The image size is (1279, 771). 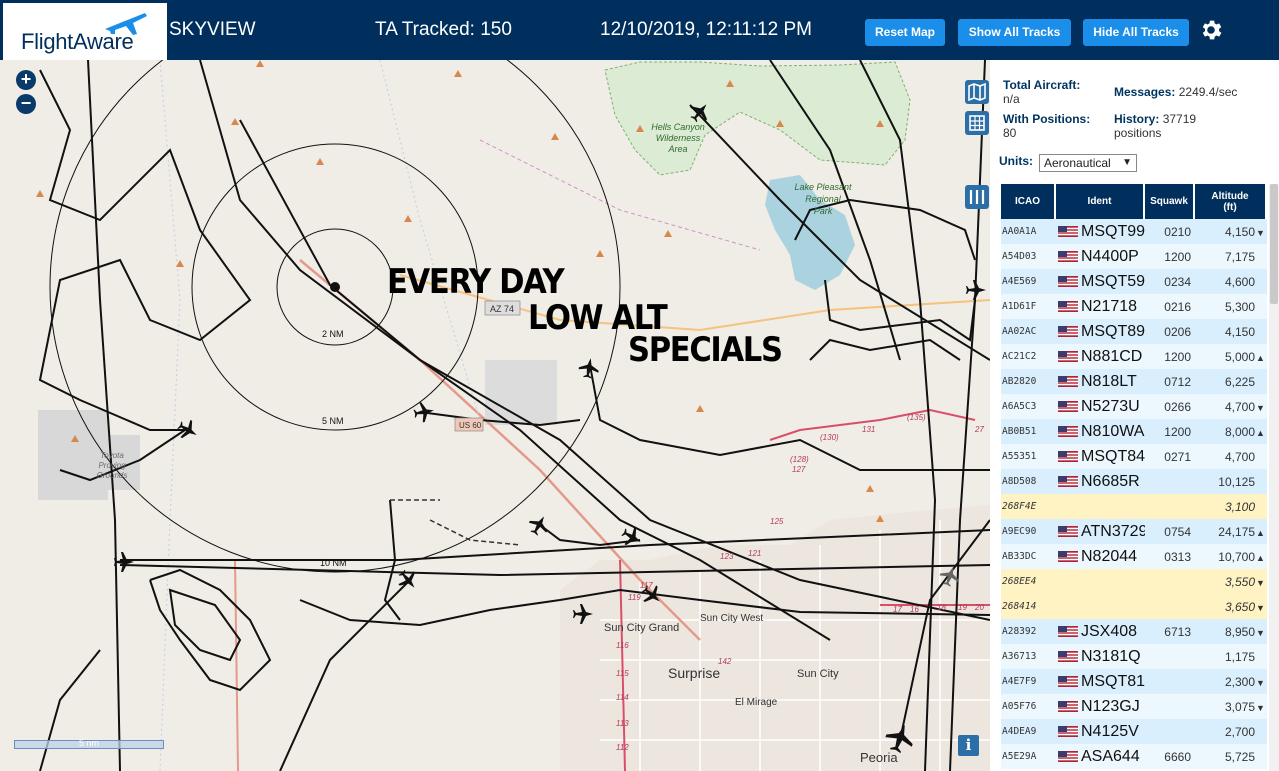 I want to click on ident-cell: N82044, so click(x=1100, y=556).